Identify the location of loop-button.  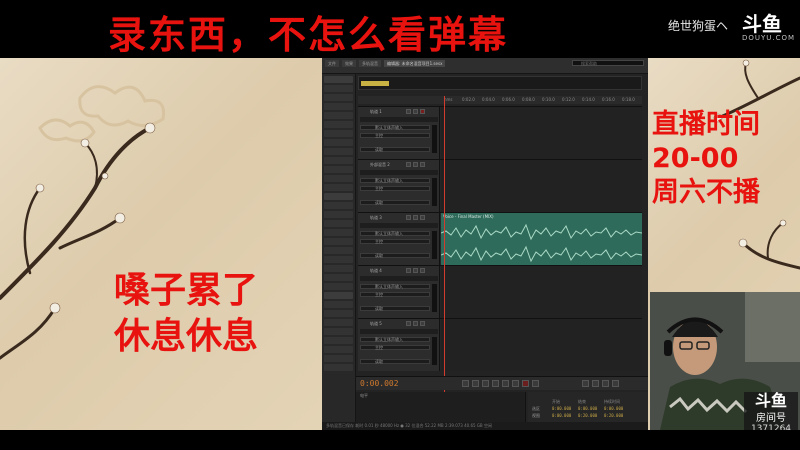
(535, 383).